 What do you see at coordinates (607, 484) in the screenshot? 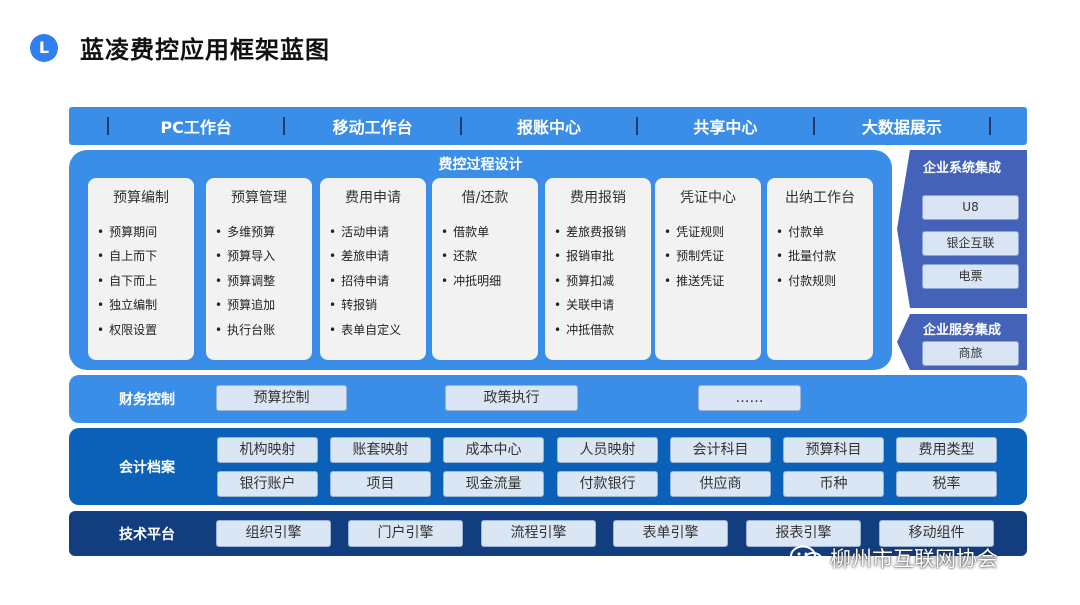
I see `archive-item: 付款银行` at bounding box center [607, 484].